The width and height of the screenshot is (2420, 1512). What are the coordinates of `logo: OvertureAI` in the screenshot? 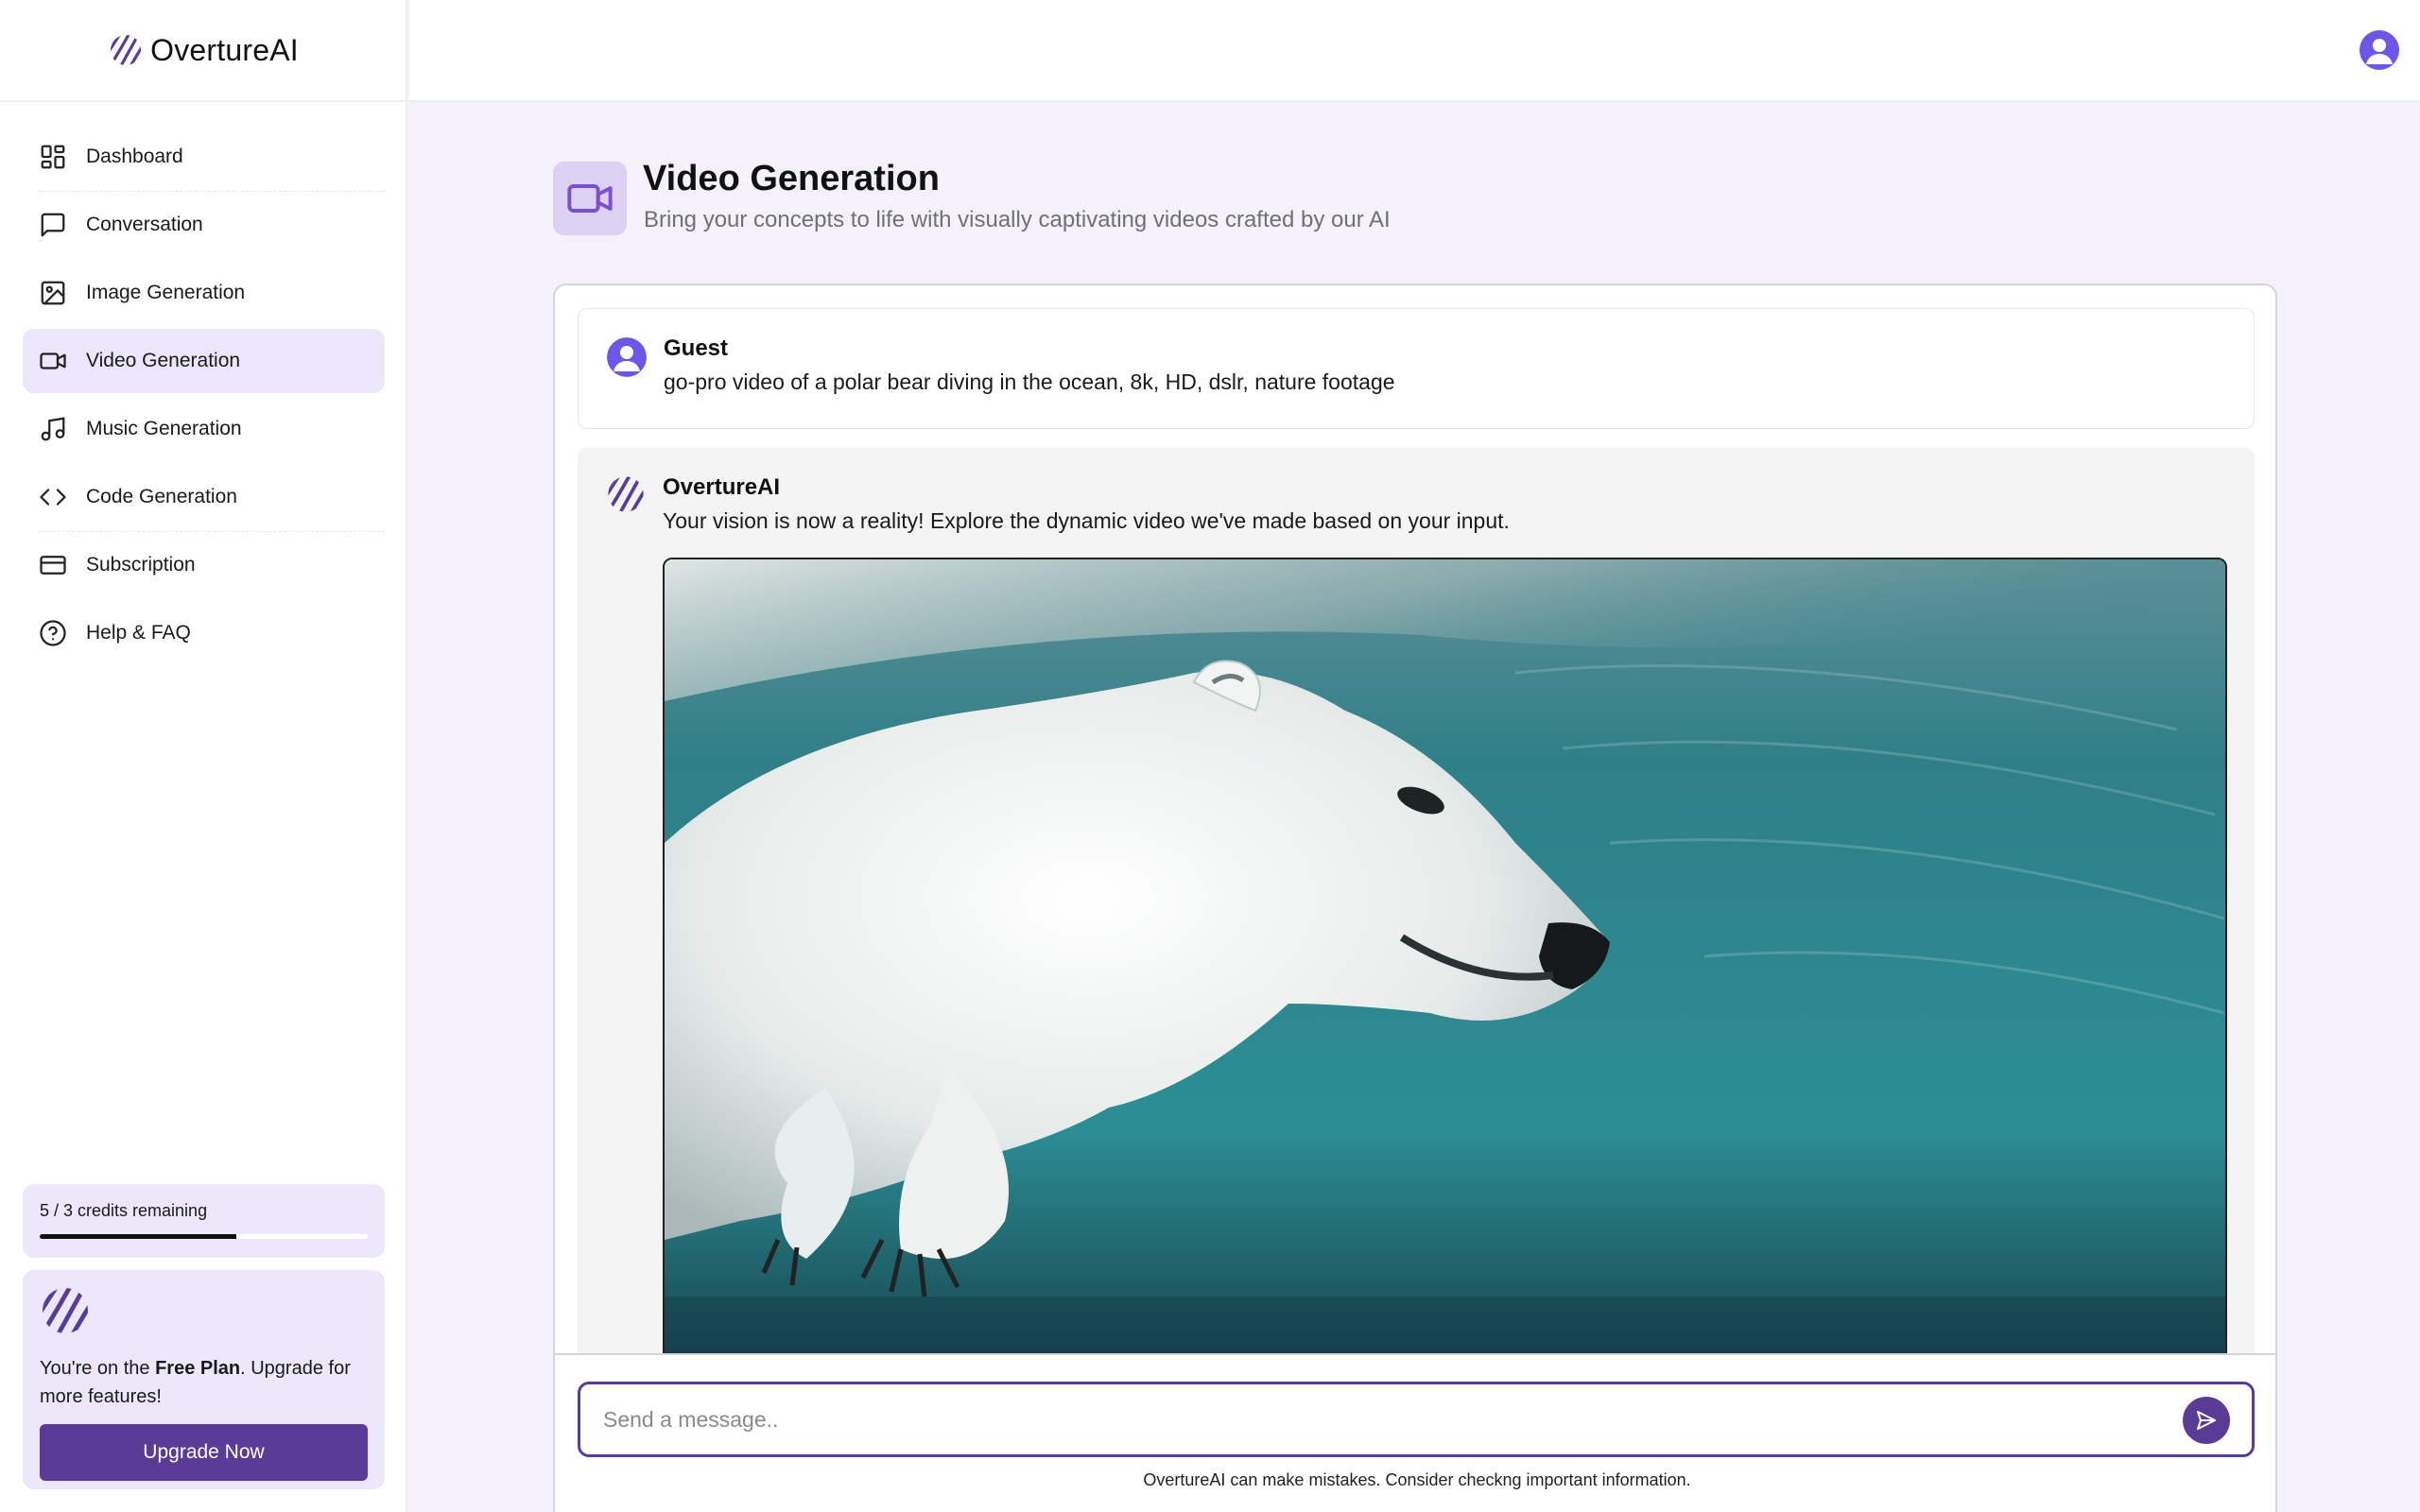 It's located at (203, 51).